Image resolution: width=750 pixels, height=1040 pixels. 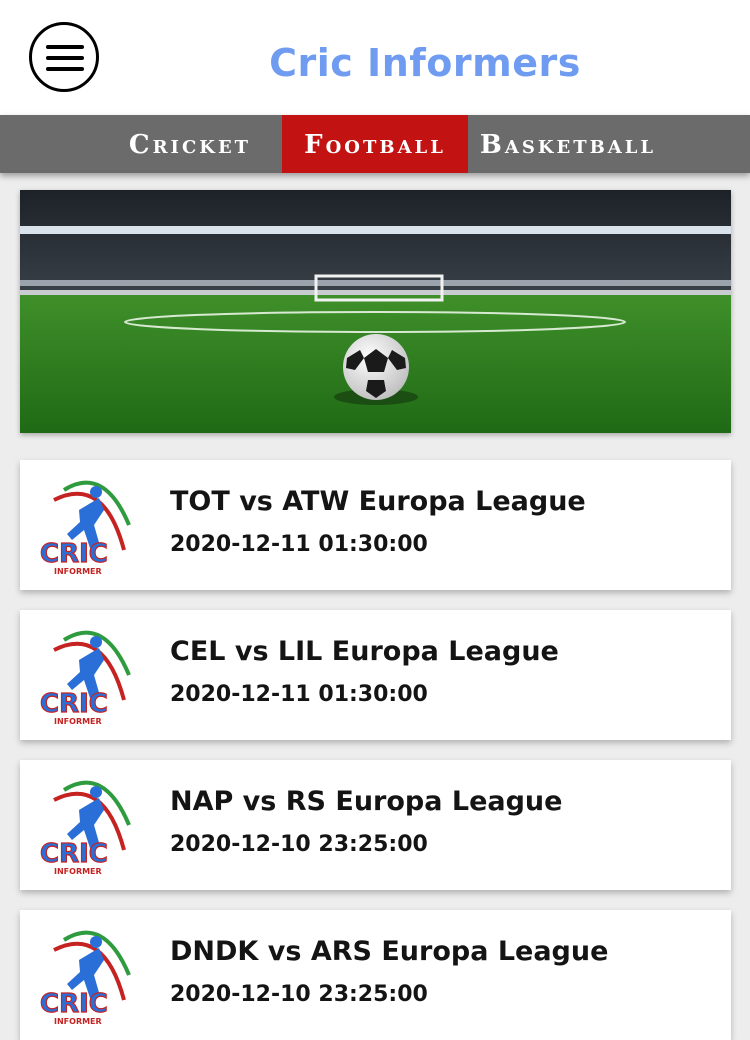 What do you see at coordinates (364, 651) in the screenshot?
I see `match-title: CEL vs LIL Europa League` at bounding box center [364, 651].